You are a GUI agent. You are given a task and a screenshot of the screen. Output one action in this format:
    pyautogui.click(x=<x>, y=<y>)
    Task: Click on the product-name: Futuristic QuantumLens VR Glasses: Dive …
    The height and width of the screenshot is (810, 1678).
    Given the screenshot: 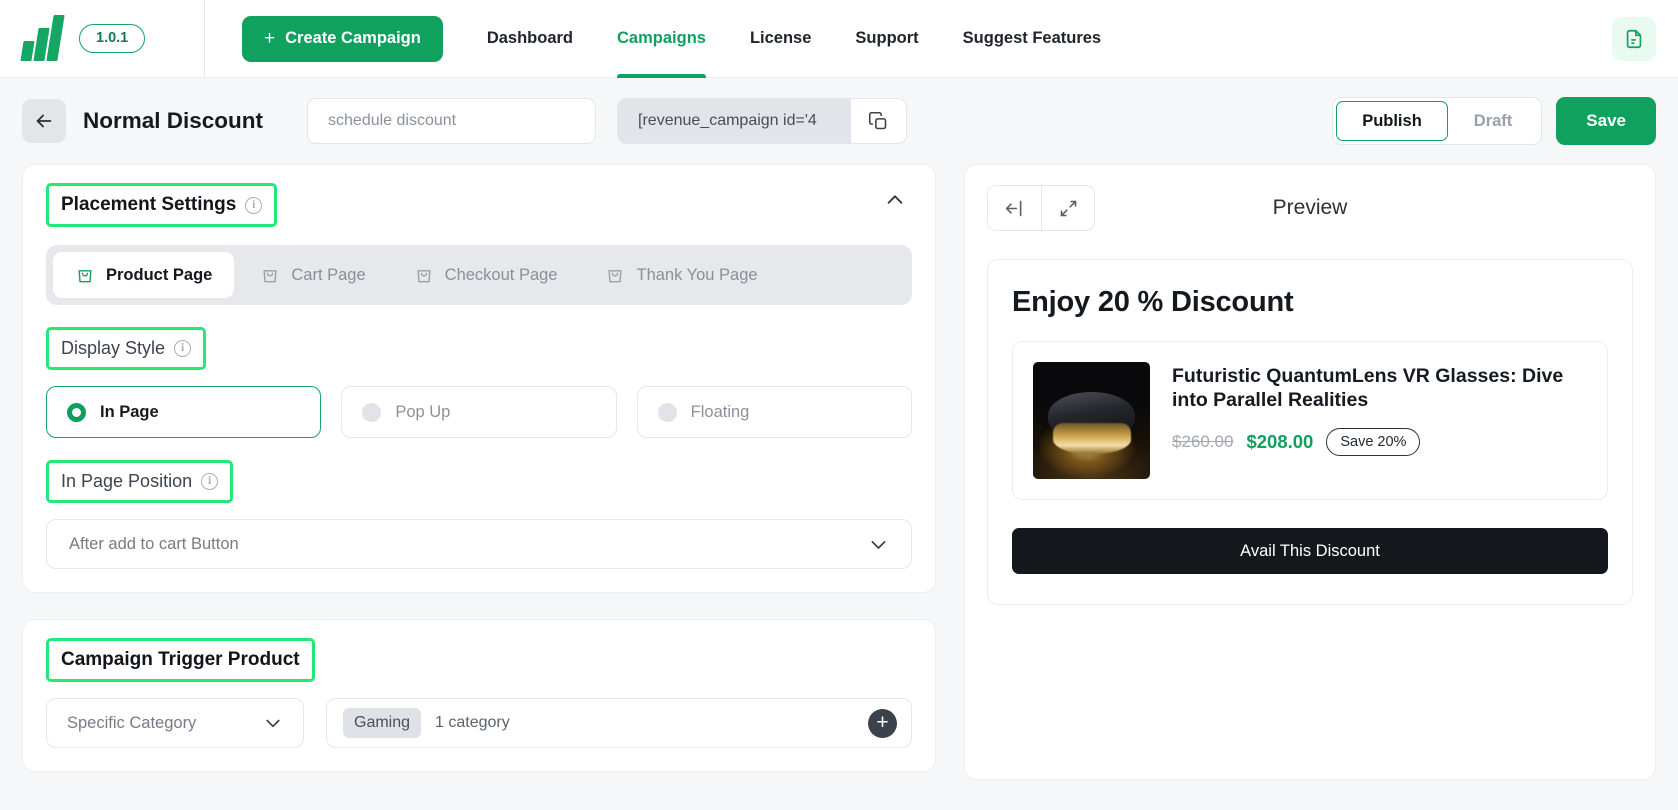 What is the action you would take?
    pyautogui.click(x=1368, y=388)
    